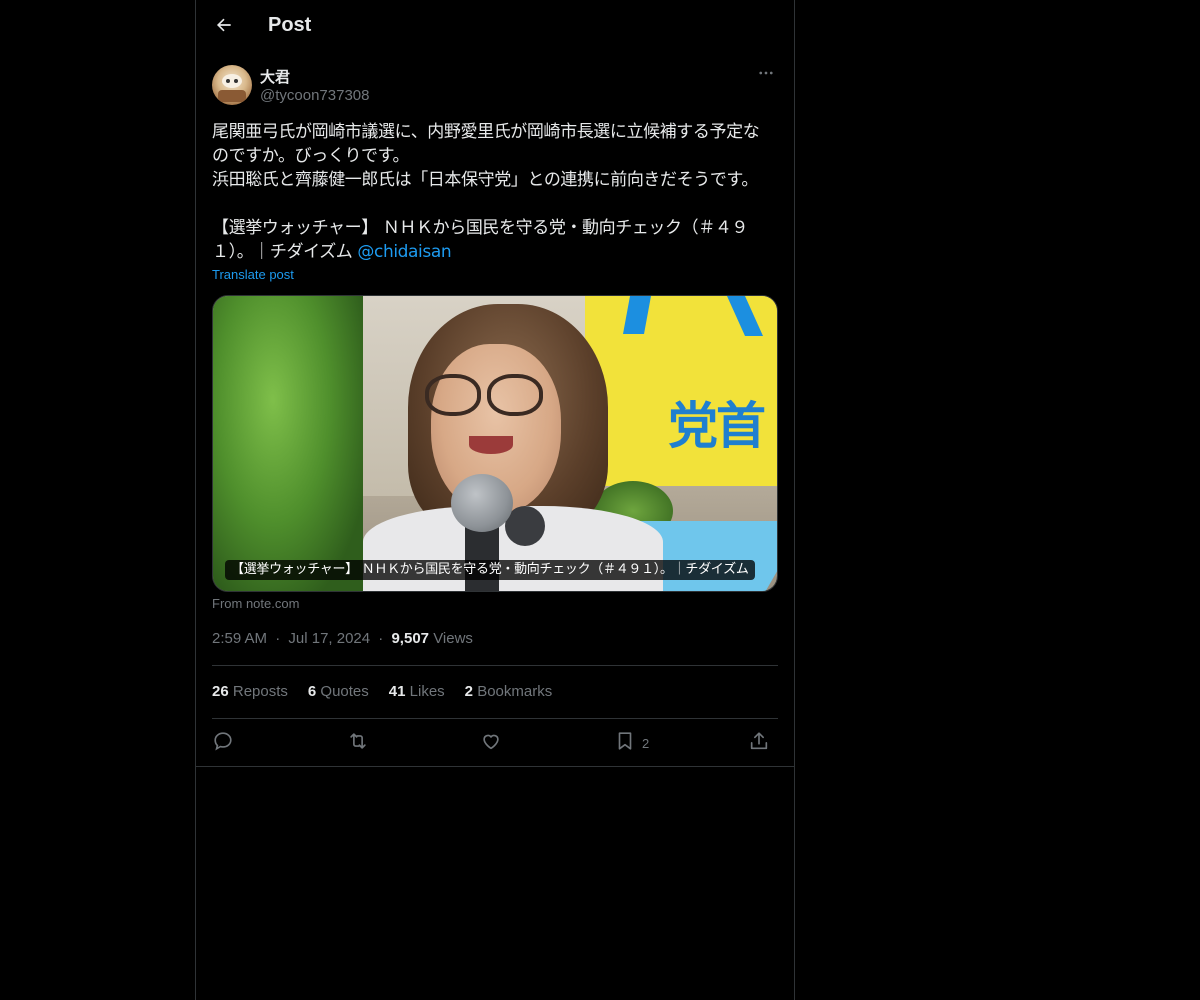  I want to click on post-author: 大君 @tycoon737308, so click(496, 86).